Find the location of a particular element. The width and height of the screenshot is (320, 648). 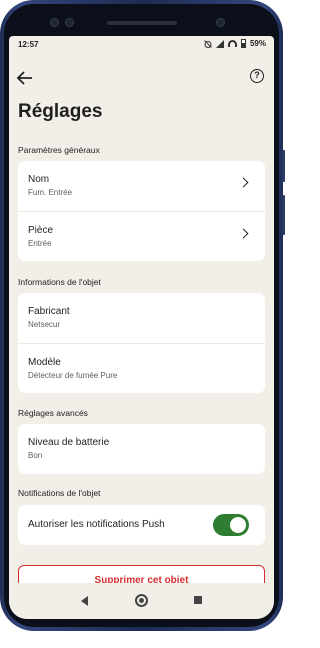

setting-row-room: Pièce Entrée is located at coordinates (141, 236).